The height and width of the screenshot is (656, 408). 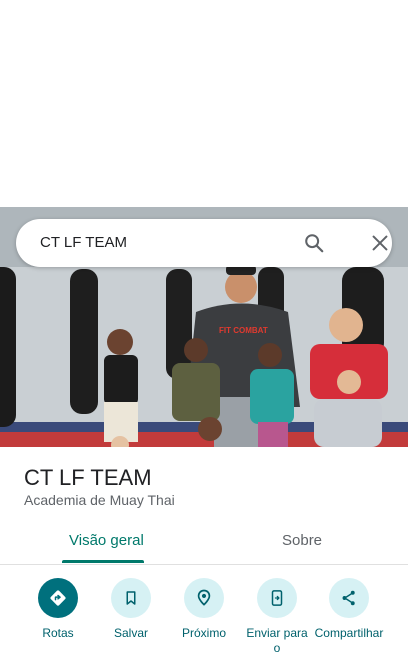 I want to click on share-icon, so click(x=349, y=598).